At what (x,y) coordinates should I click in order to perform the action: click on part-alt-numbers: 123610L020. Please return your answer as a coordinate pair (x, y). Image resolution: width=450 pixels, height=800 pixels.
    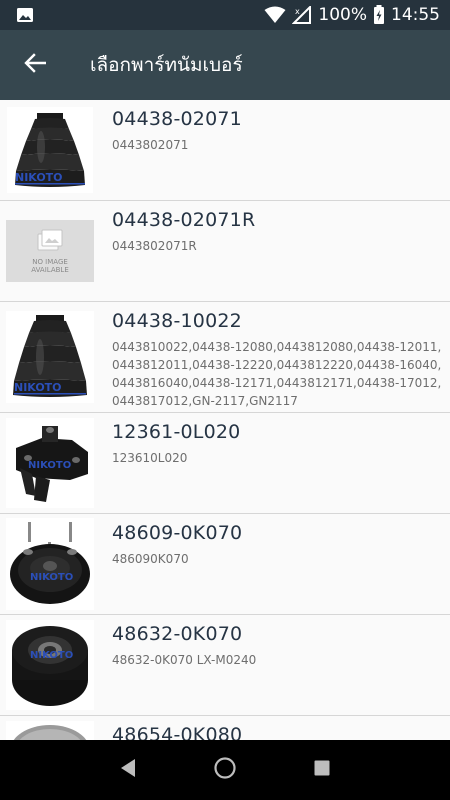
    Looking at the image, I should click on (150, 458).